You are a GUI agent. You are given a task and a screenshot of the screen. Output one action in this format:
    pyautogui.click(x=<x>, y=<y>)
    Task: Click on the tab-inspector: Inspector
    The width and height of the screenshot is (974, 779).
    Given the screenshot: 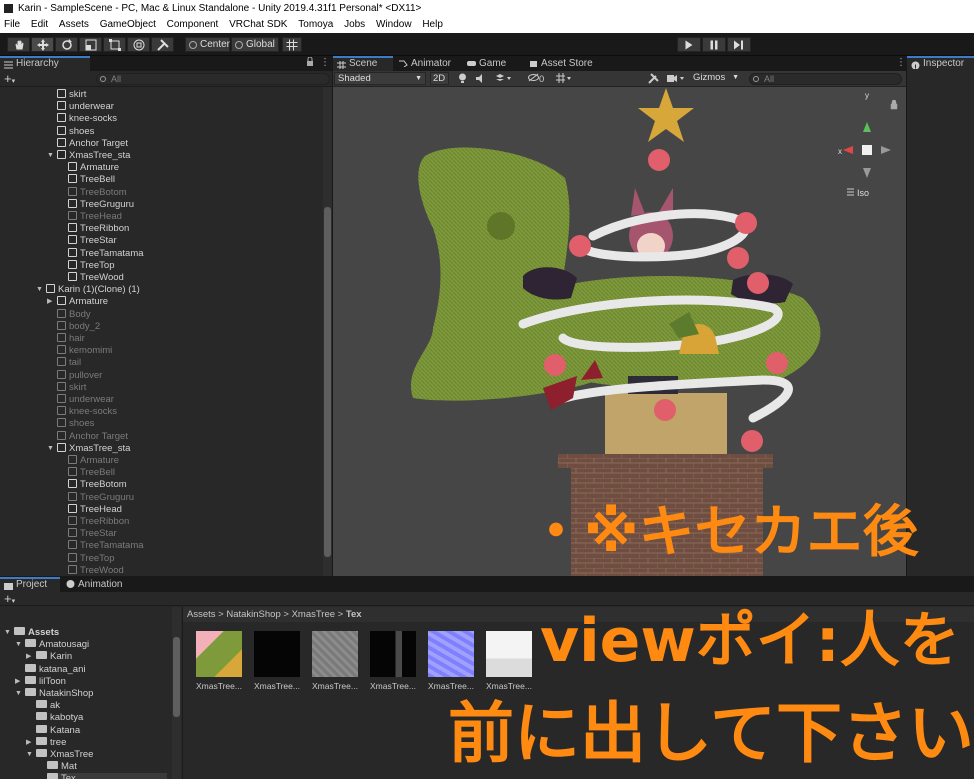 What is the action you would take?
    pyautogui.click(x=940, y=63)
    